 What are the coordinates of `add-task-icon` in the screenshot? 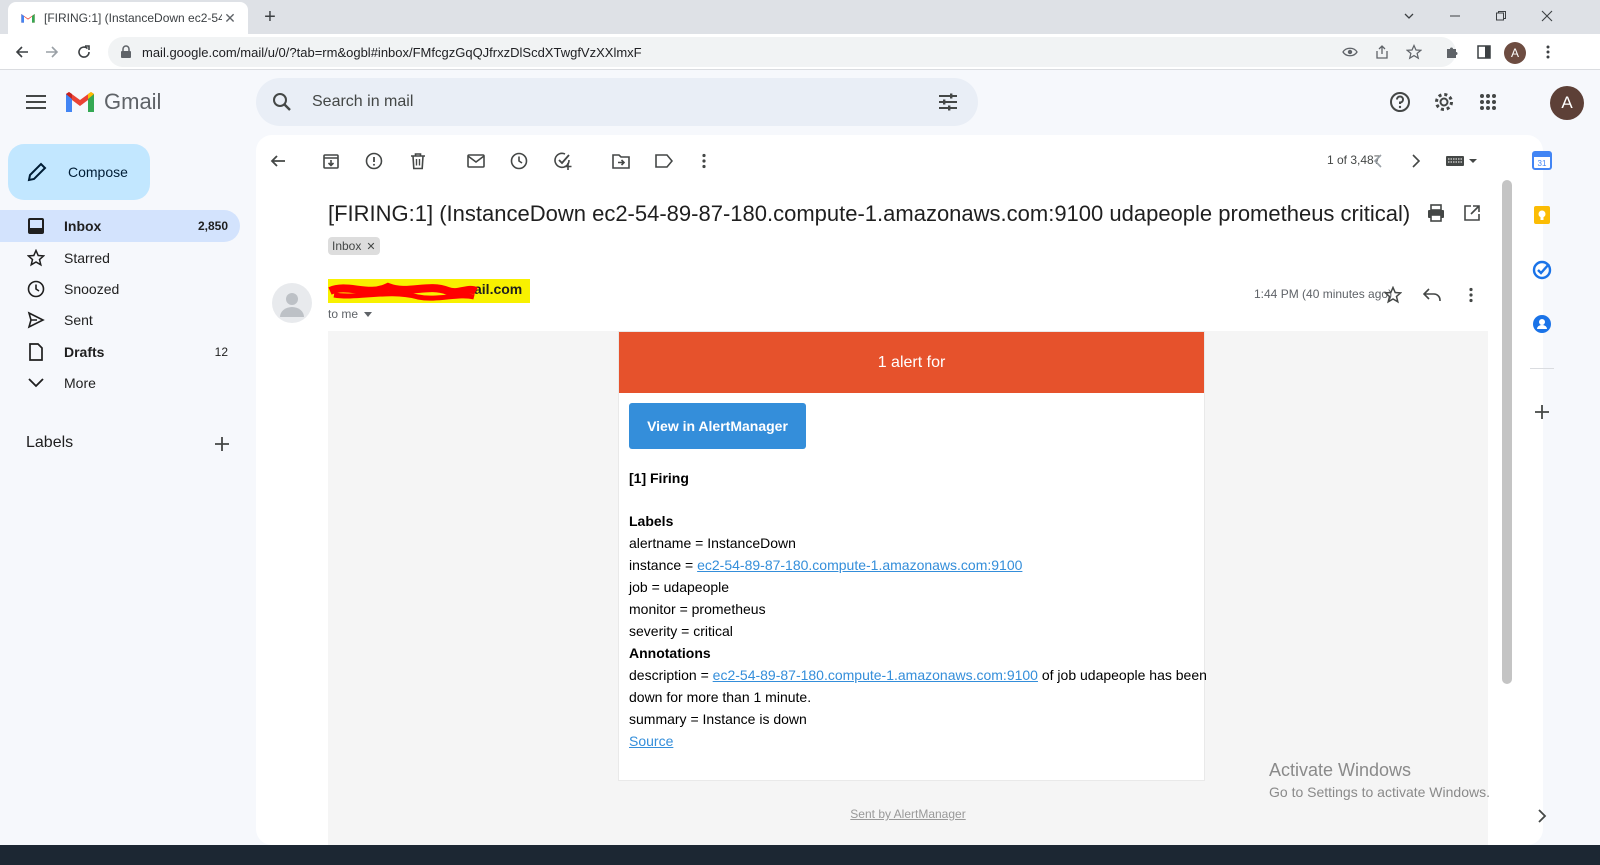 It's located at (563, 161).